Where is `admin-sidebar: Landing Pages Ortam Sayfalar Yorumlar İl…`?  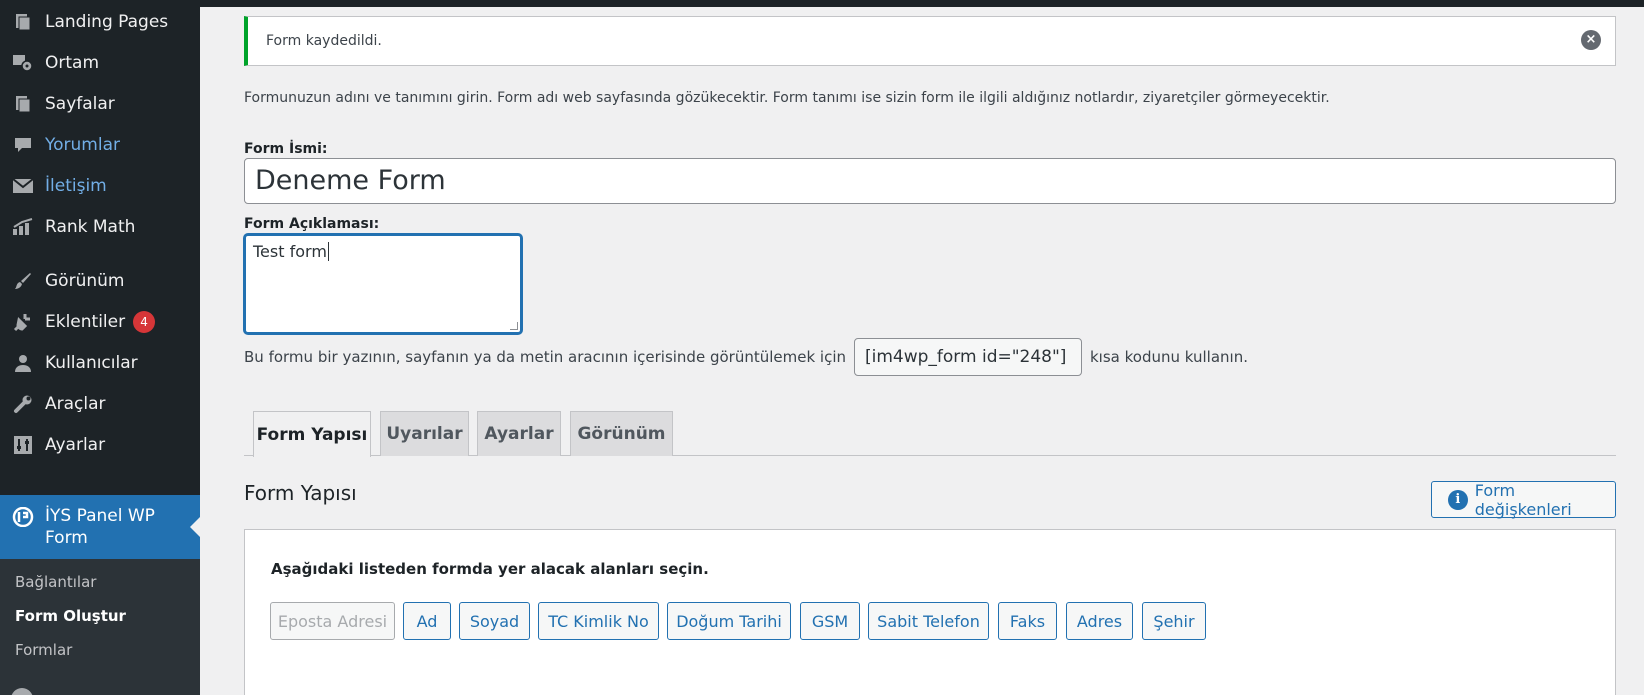 admin-sidebar: Landing Pages Ortam Sayfalar Yorumlar İl… is located at coordinates (100, 347).